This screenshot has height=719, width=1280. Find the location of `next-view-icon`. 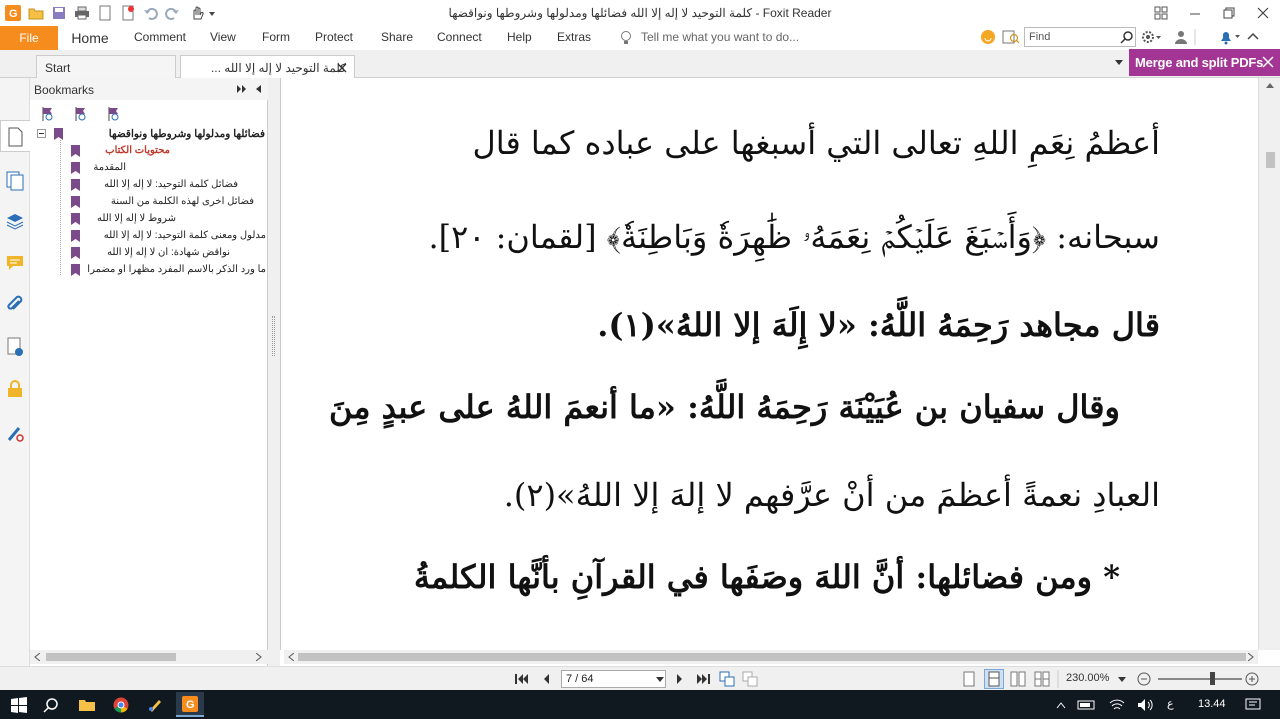

next-view-icon is located at coordinates (750, 679).